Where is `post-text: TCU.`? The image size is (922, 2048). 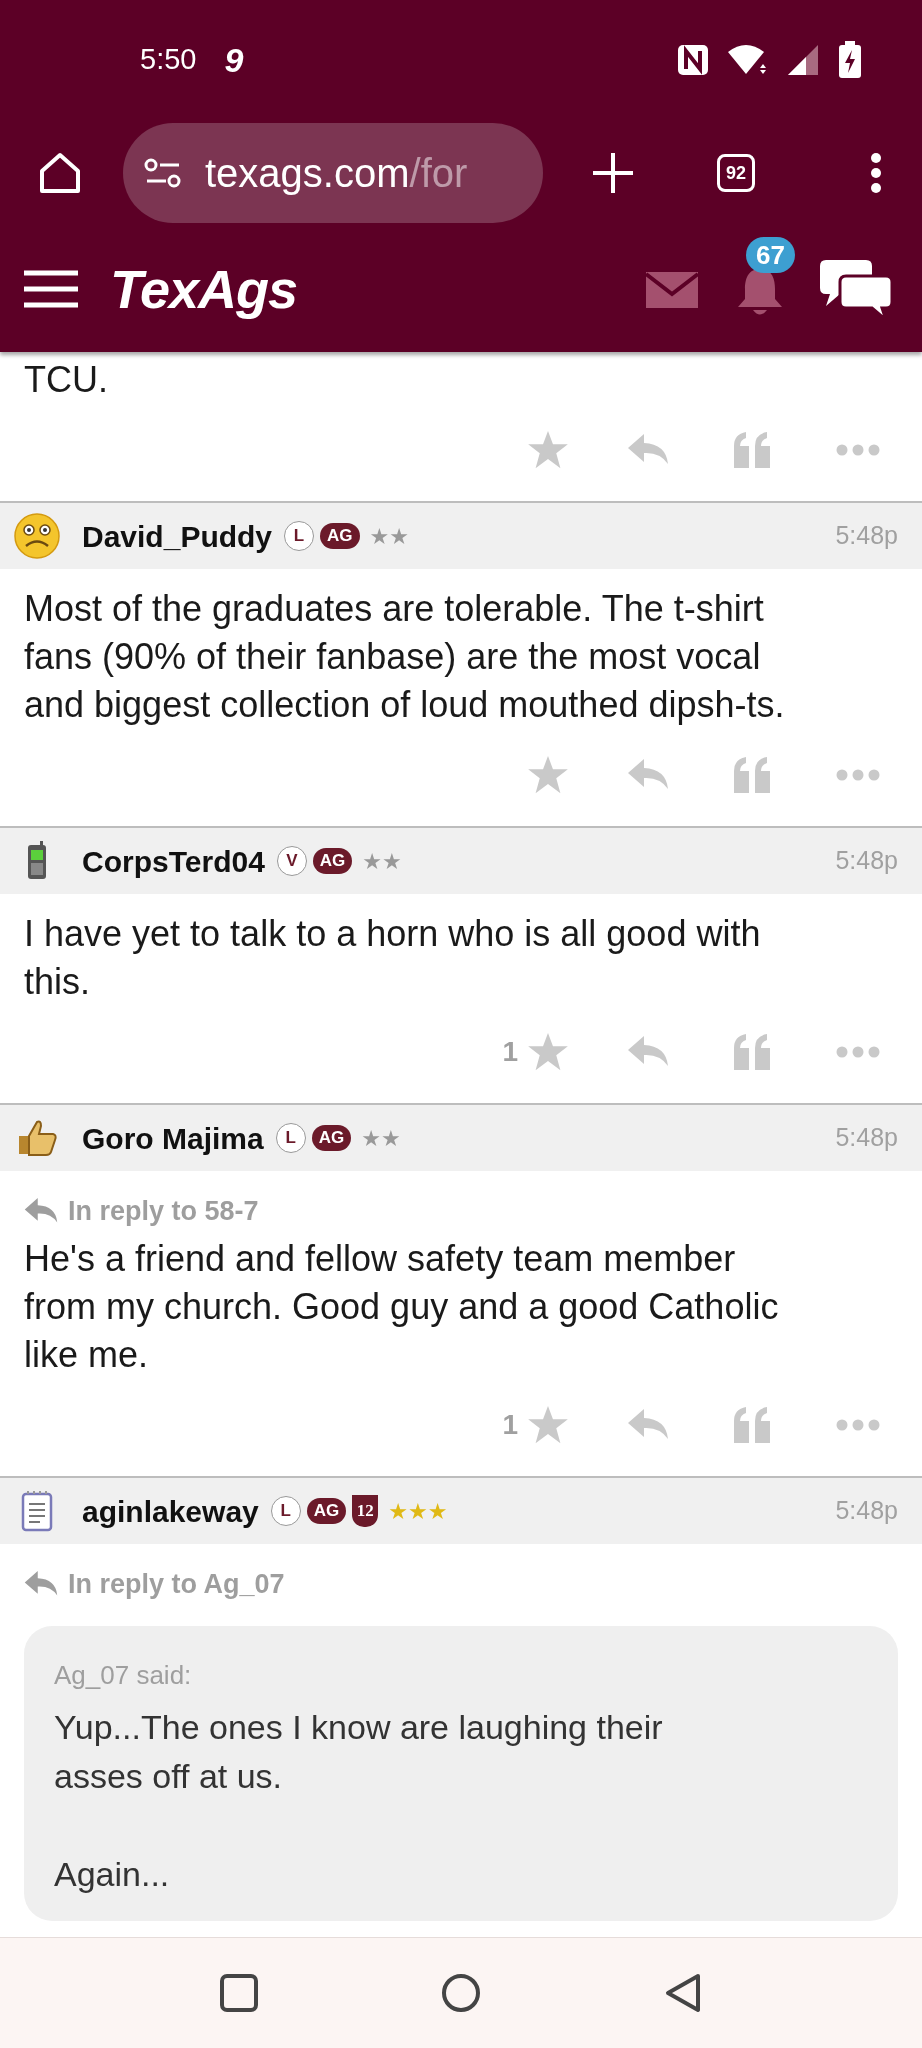 post-text: TCU. is located at coordinates (66, 380).